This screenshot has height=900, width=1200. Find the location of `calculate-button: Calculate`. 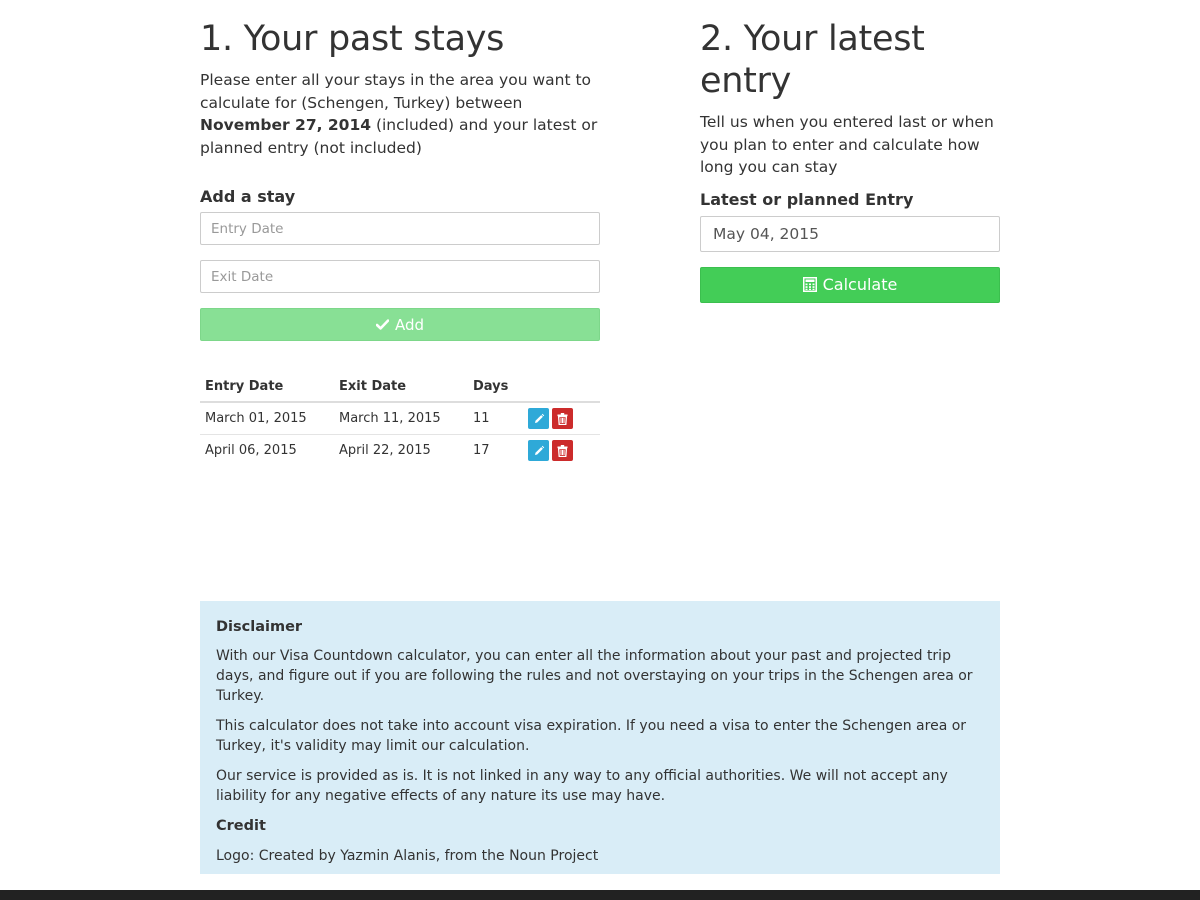

calculate-button: Calculate is located at coordinates (850, 284).